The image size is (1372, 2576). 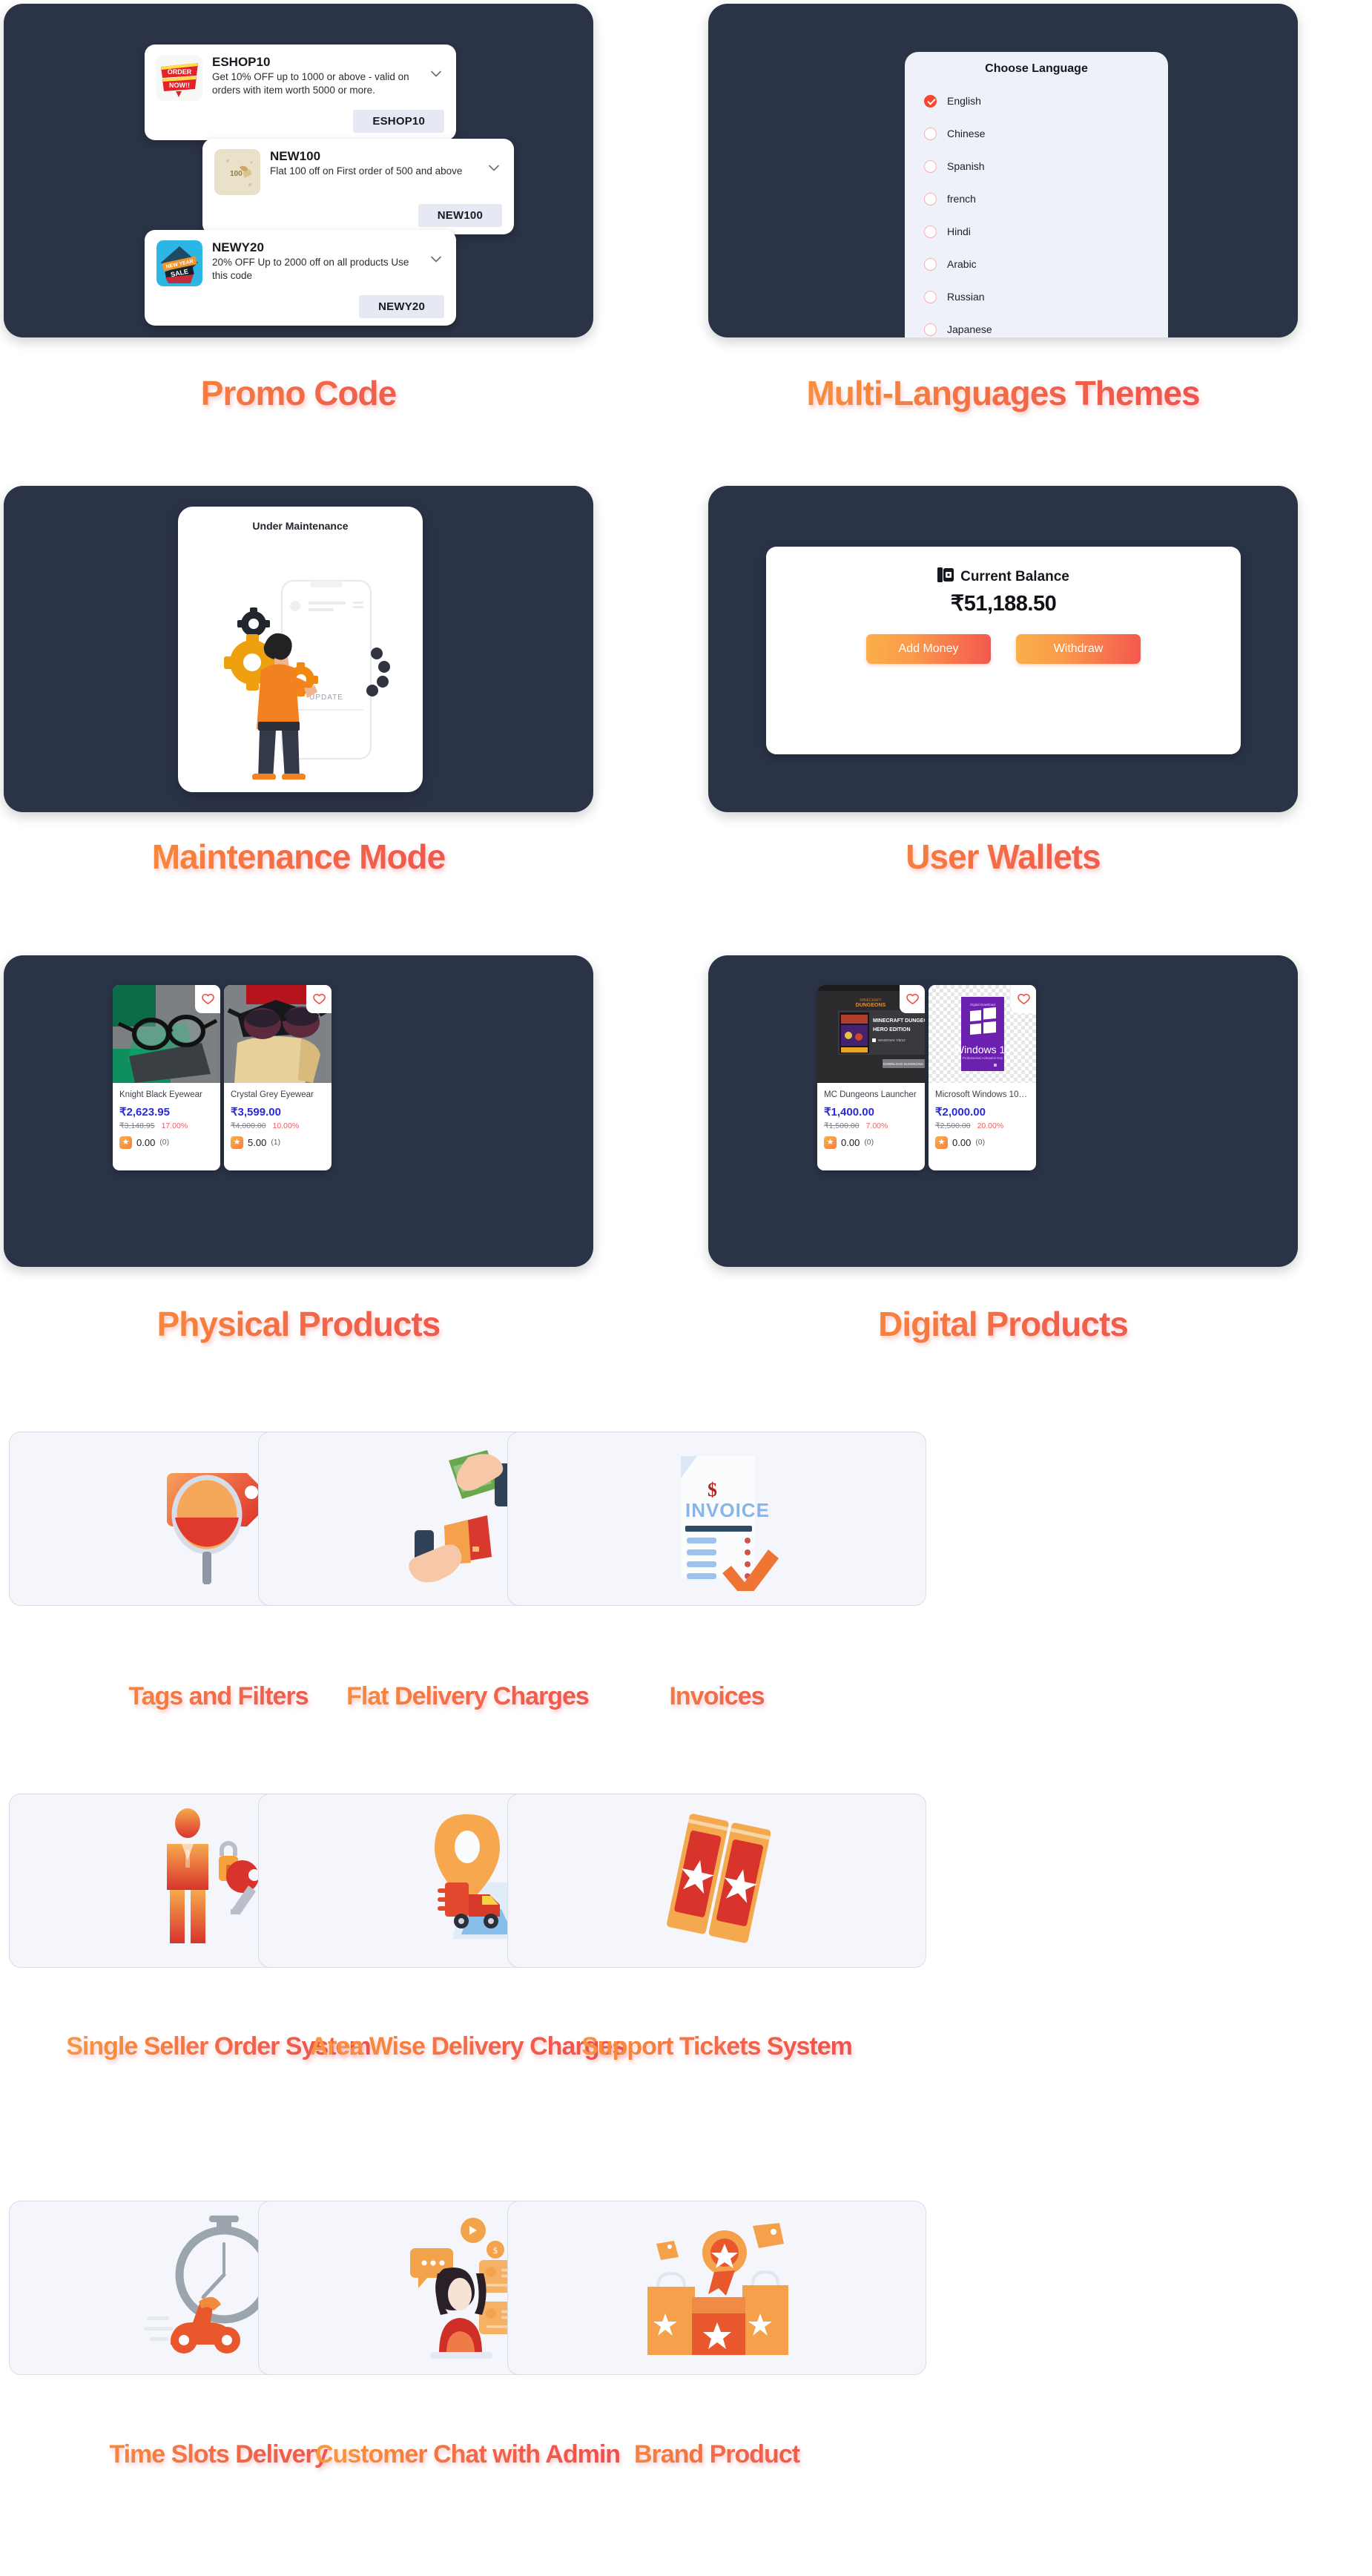 What do you see at coordinates (401, 307) in the screenshot?
I see `promo-code-pill: NEWY20` at bounding box center [401, 307].